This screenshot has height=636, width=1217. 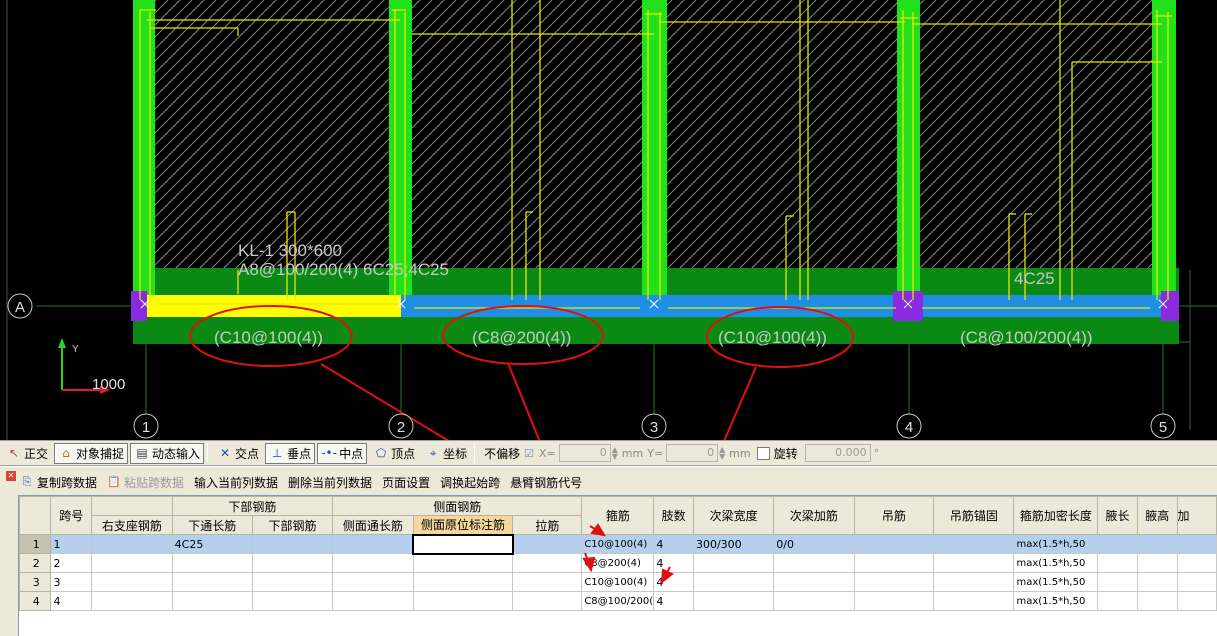 What do you see at coordinates (763, 453) in the screenshot?
I see `rotate-checkbox` at bounding box center [763, 453].